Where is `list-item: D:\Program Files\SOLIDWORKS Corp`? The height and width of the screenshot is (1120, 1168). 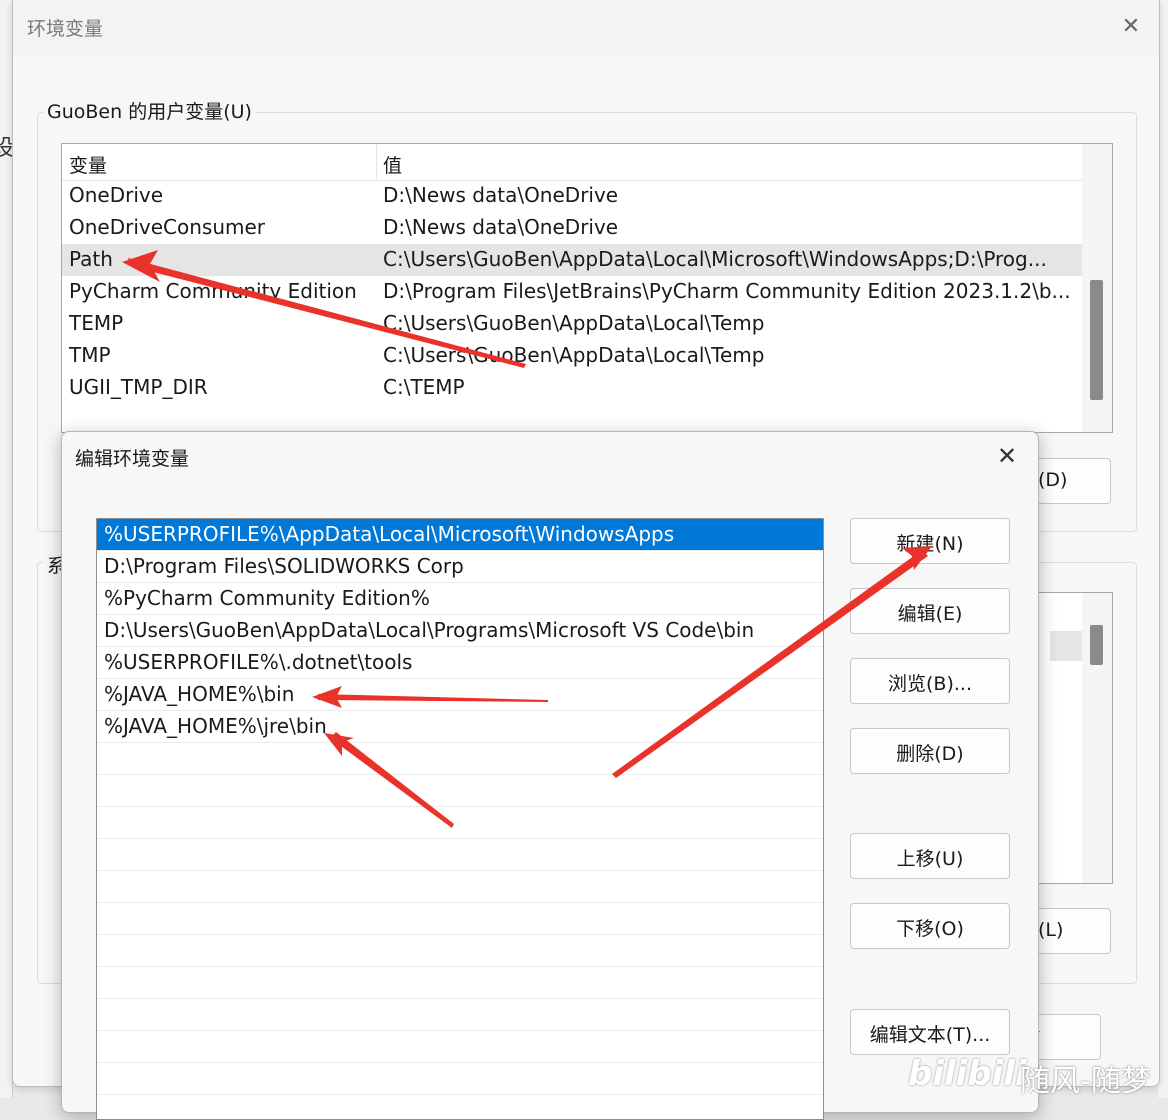
list-item: D:\Program Files\SOLIDWORKS Corp is located at coordinates (460, 567).